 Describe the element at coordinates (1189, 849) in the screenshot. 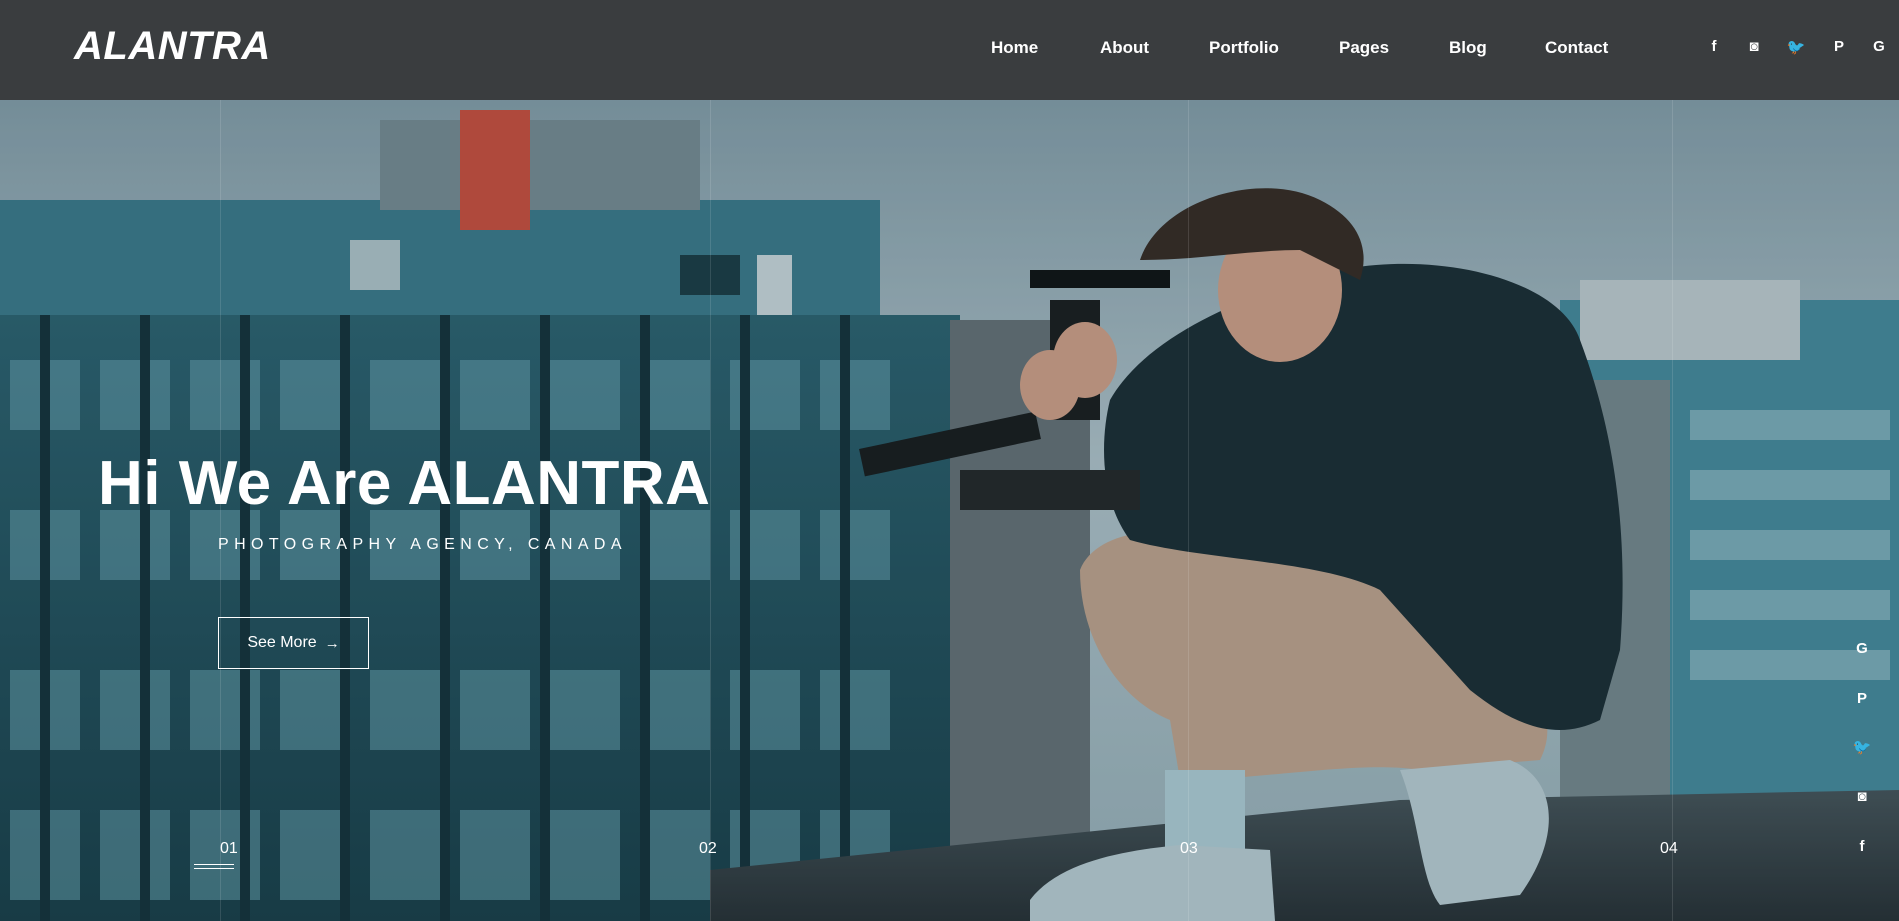

I see `slide-indicator-03: 03` at that location.